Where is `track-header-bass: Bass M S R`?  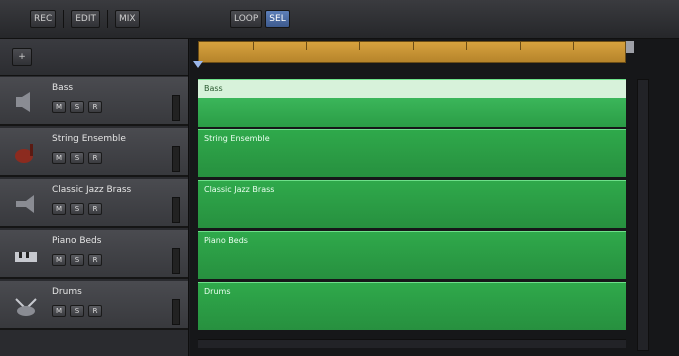
track-header-bass: Bass M S R is located at coordinates (94, 101).